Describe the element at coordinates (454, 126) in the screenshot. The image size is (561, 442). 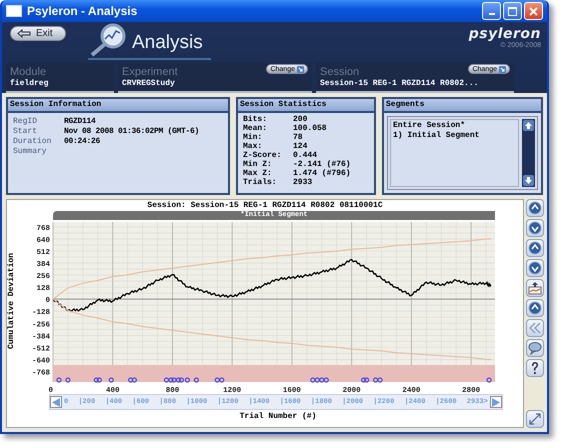
I see `segment-item: Entire Session*` at that location.